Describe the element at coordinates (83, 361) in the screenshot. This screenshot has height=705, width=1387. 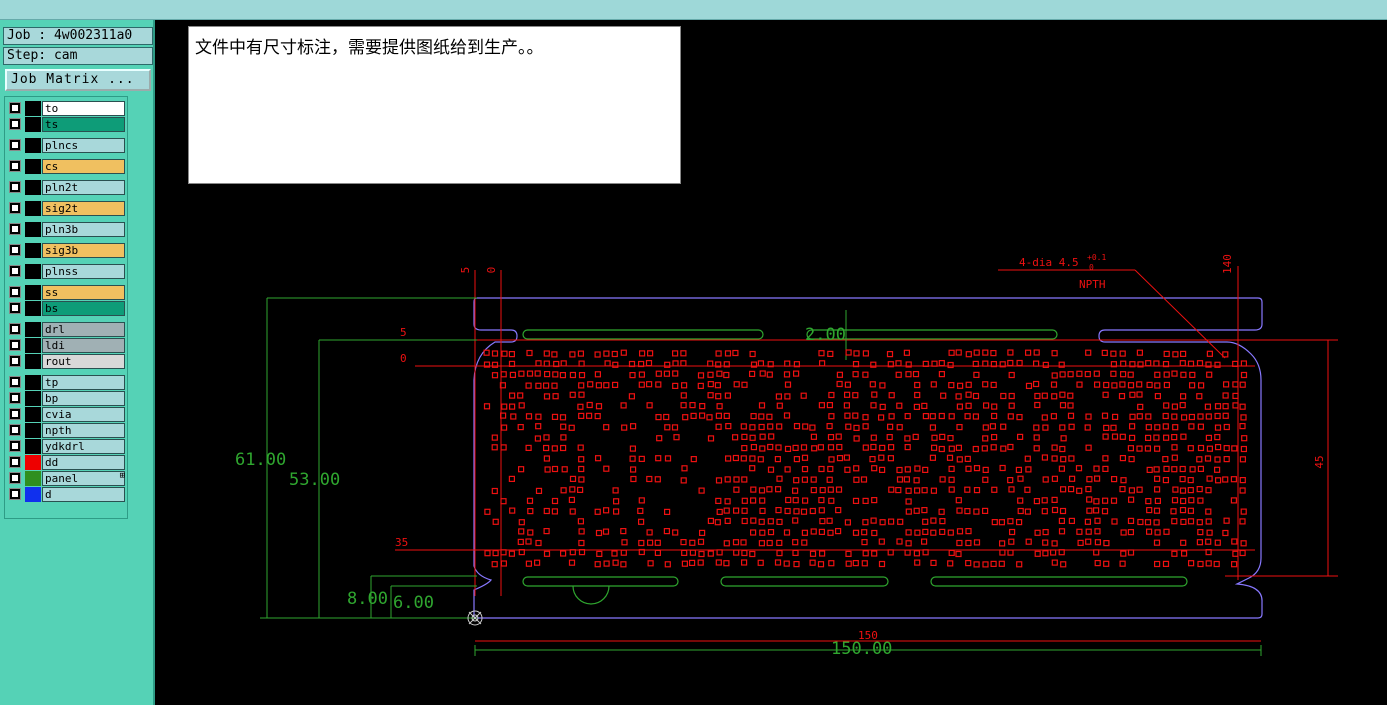
I see `layer-name: rout` at that location.